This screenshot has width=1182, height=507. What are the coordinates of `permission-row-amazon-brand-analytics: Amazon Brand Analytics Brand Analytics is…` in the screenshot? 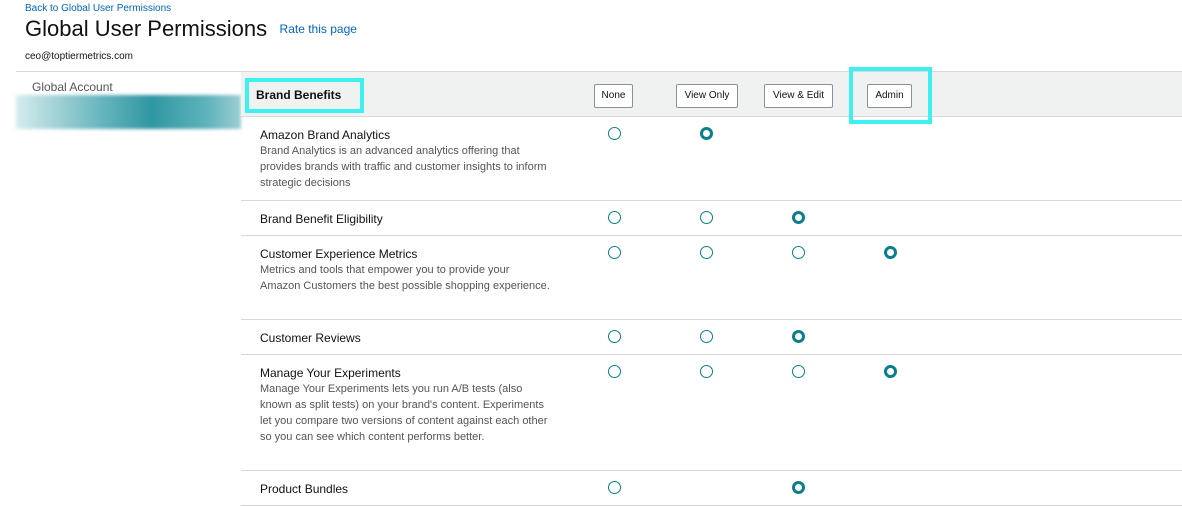 It's located at (711, 159).